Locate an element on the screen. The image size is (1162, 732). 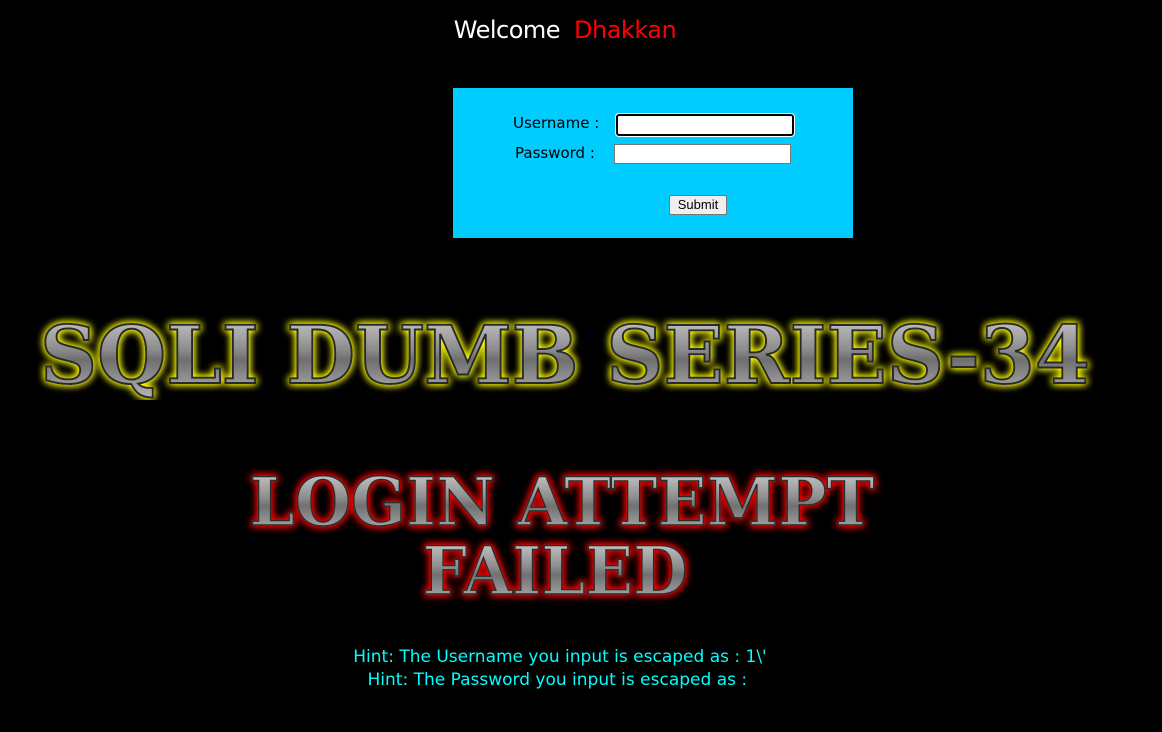
username-label: Username : is located at coordinates (556, 123).